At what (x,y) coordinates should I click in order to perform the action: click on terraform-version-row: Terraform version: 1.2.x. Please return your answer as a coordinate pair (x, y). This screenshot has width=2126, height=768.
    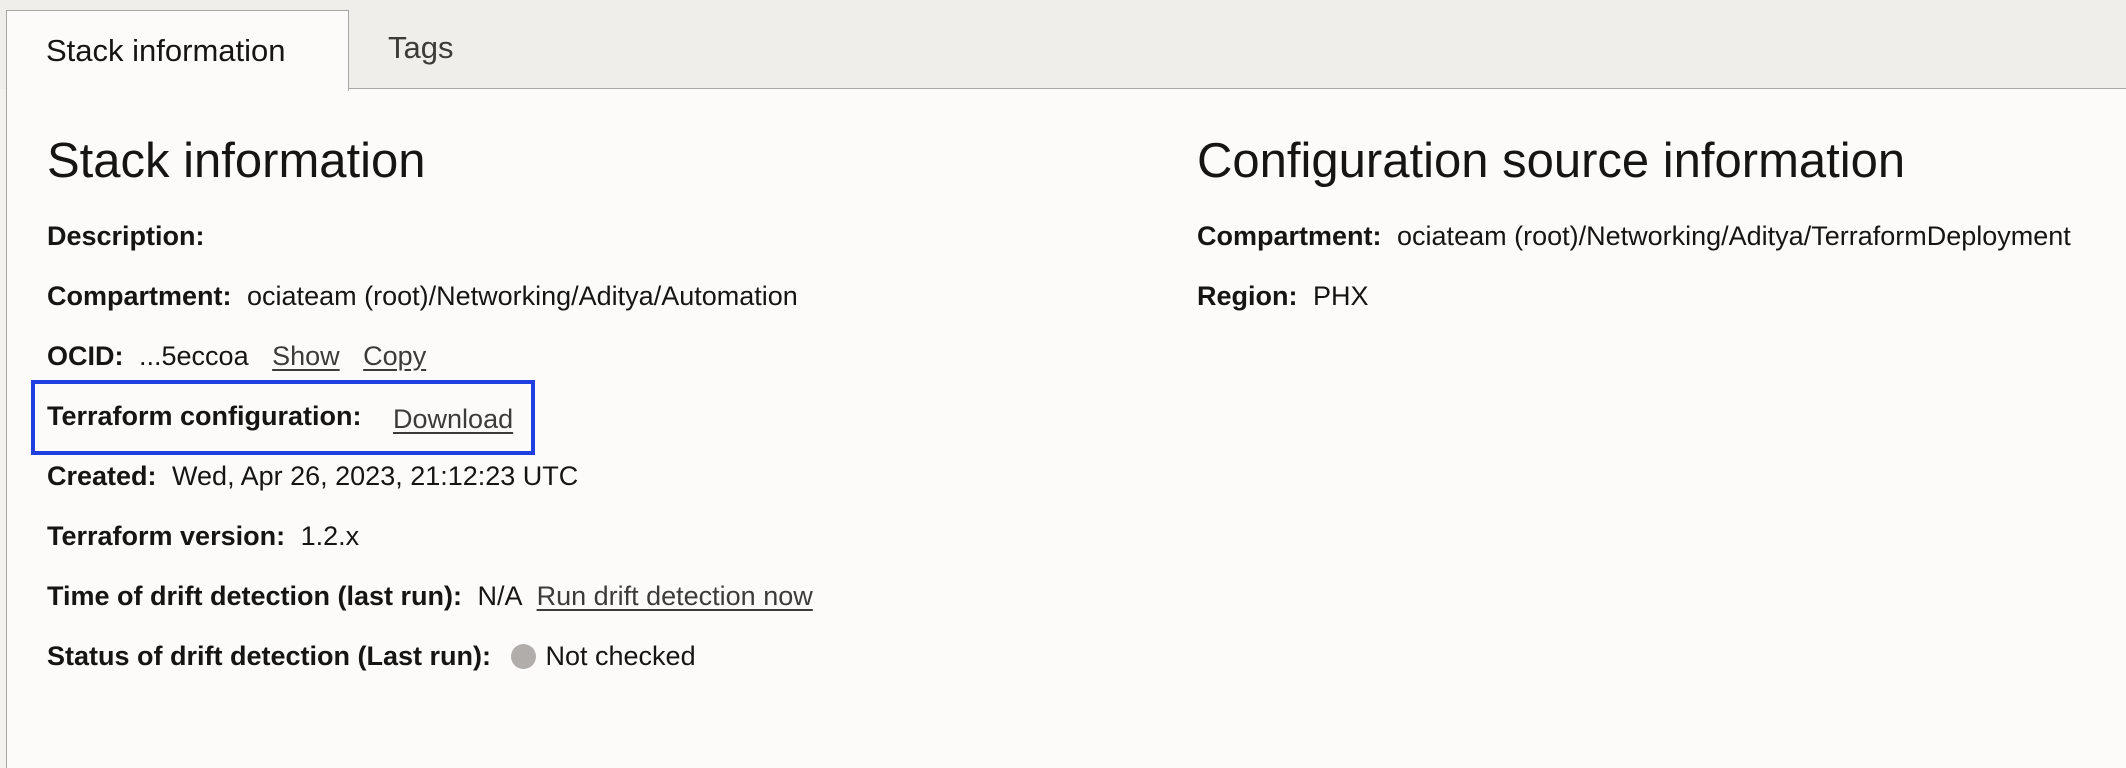
    Looking at the image, I should click on (203, 536).